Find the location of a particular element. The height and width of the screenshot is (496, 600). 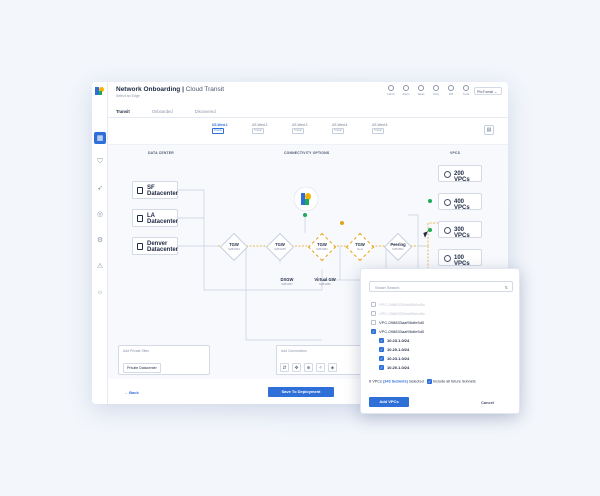

rocket-icon: ➶ is located at coordinates (100, 188).